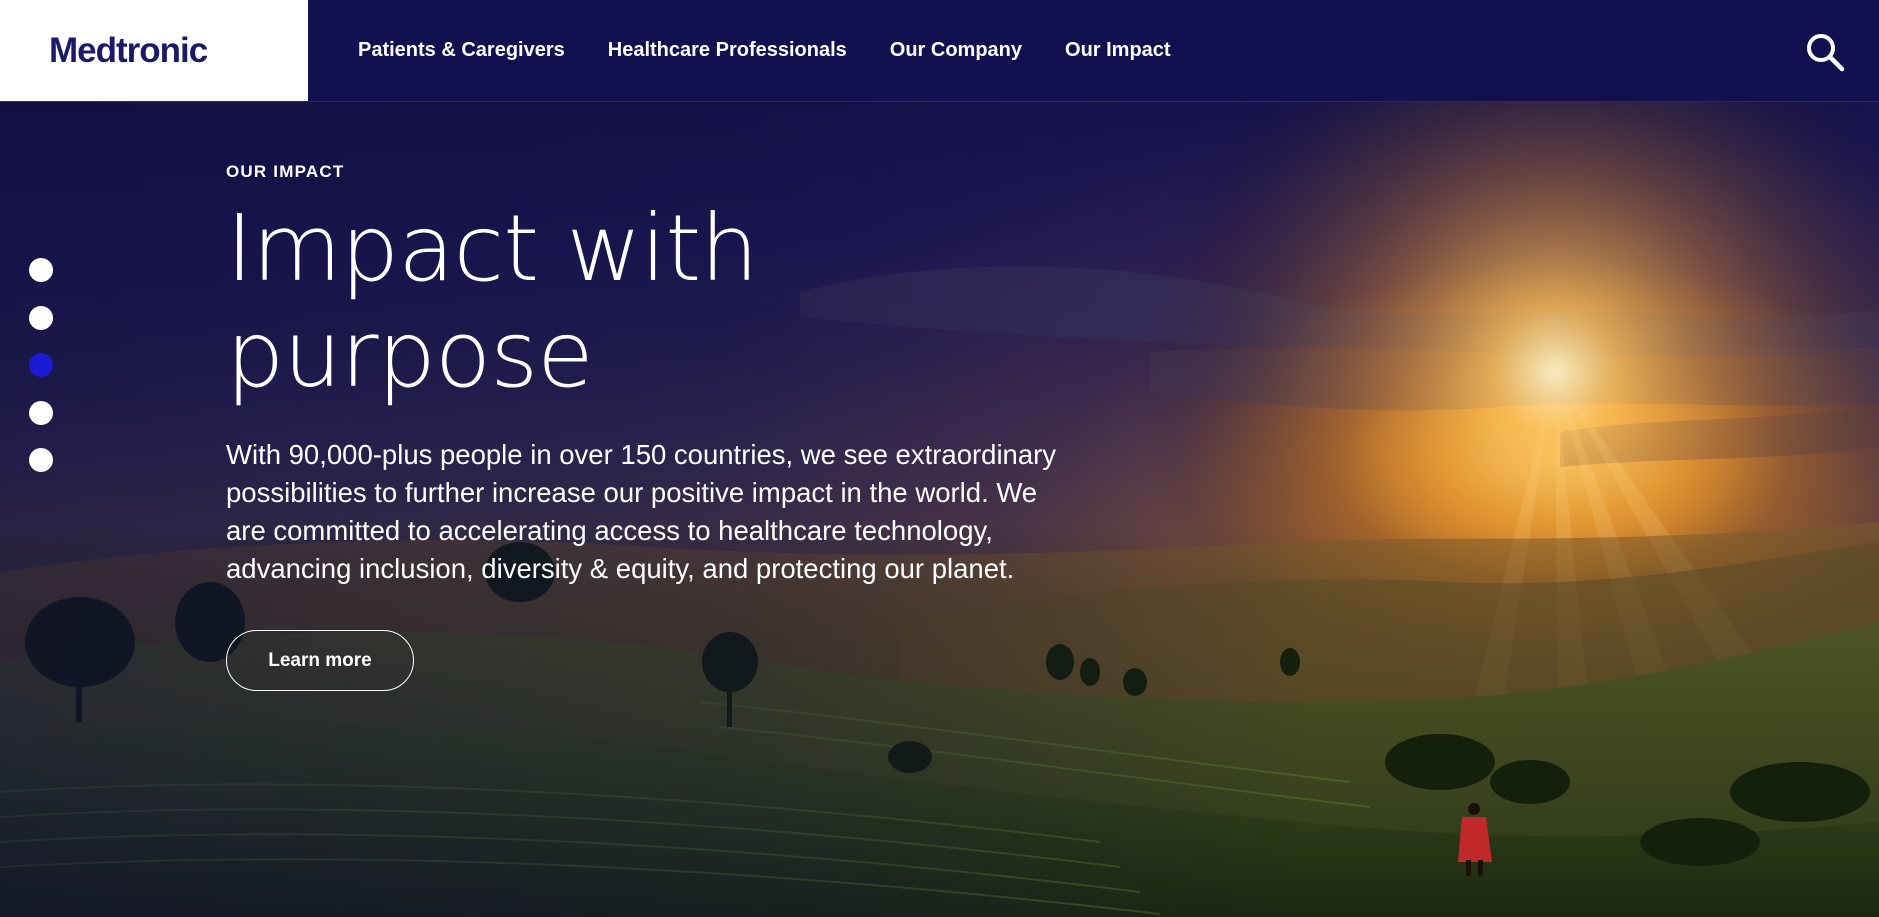 The height and width of the screenshot is (917, 1879). I want to click on hero-headline-line-2: purpose, so click(410, 354).